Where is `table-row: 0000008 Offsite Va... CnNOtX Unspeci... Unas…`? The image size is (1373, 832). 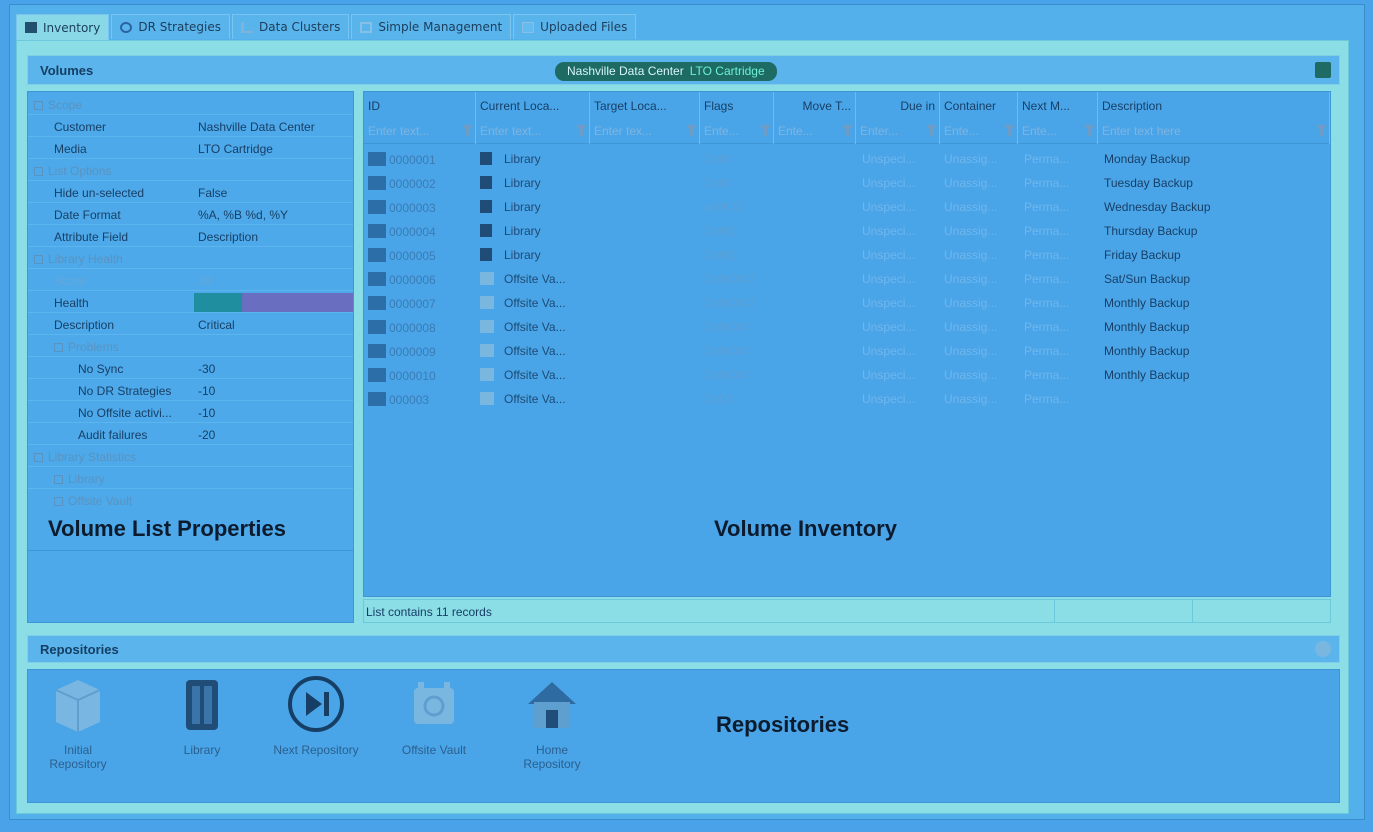
table-row: 0000008 Offsite Va... CnNOtX Unspeci... Unas… is located at coordinates (847, 328).